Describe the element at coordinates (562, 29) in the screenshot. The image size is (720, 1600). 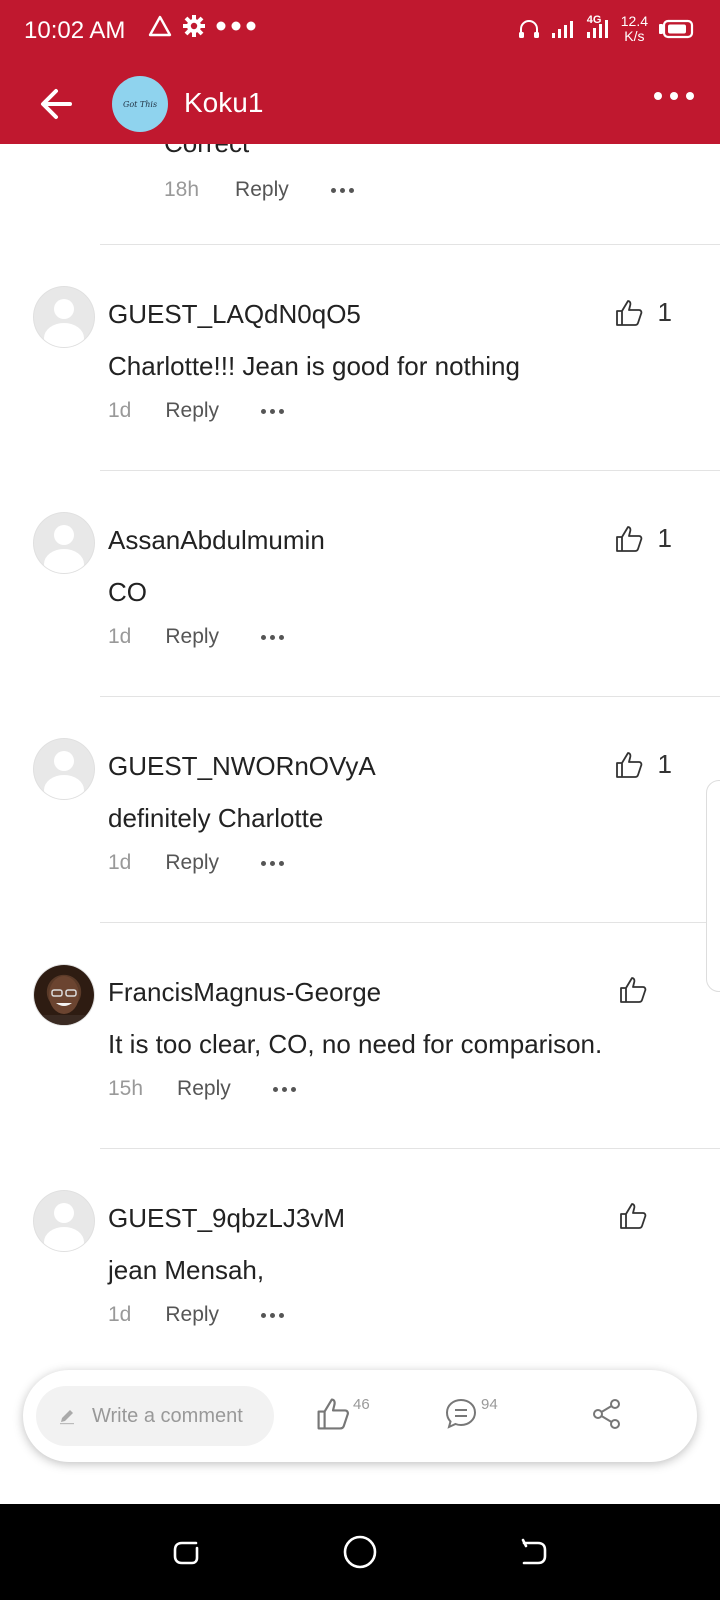
I see `signal-icon` at that location.